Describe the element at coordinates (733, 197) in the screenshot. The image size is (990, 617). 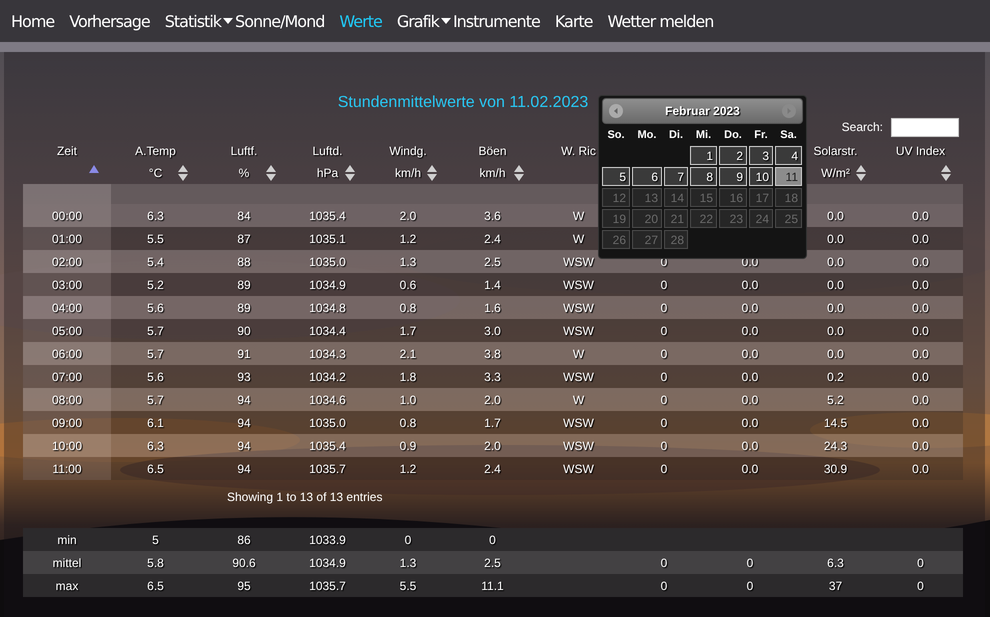
I see `calendar-day: 16` at that location.